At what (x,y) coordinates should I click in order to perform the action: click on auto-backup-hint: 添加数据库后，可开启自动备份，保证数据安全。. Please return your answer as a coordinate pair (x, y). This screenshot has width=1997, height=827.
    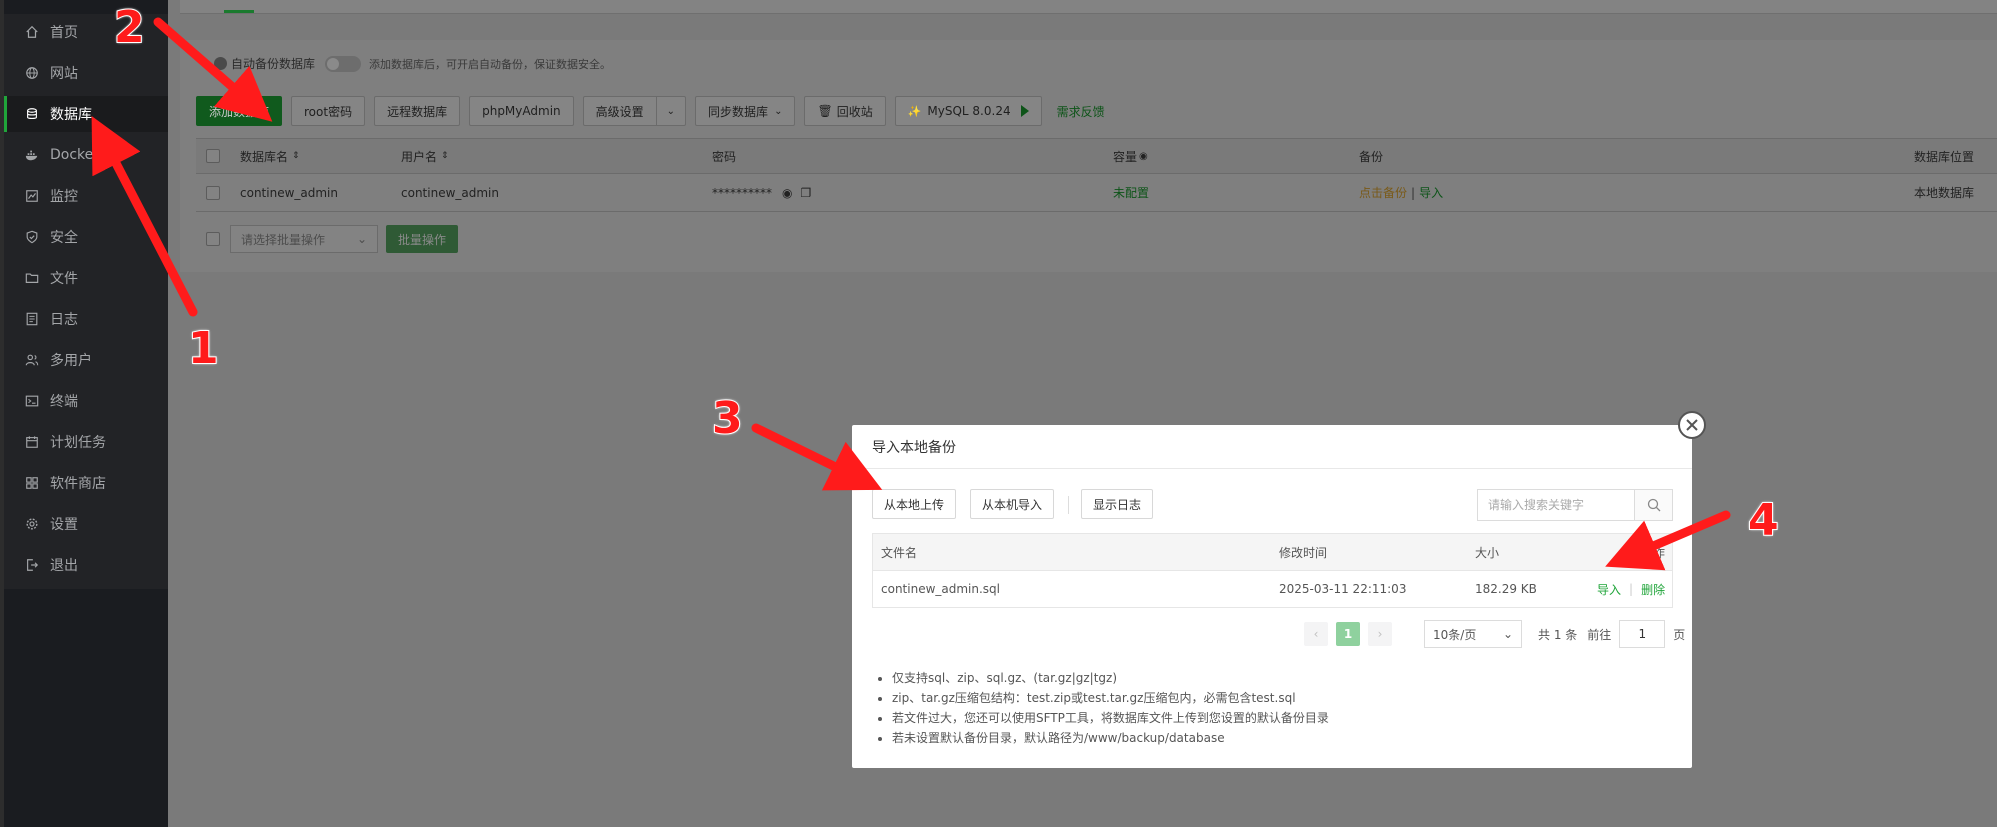
    Looking at the image, I should click on (490, 64).